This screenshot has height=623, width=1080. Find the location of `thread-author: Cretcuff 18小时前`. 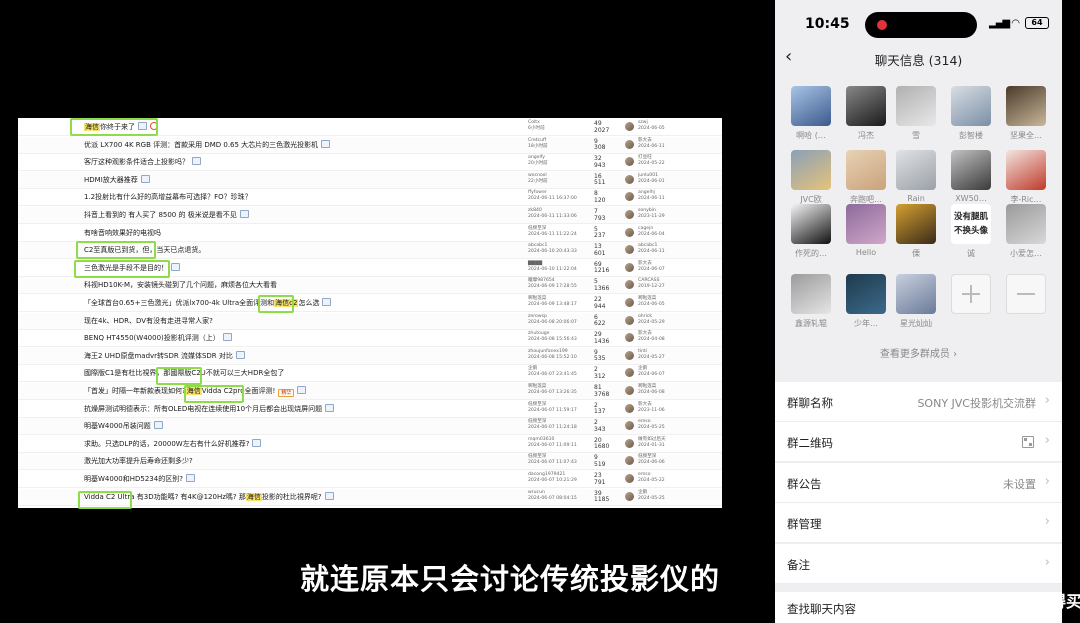

thread-author: Cretcuff 18小时前 is located at coordinates (538, 144).